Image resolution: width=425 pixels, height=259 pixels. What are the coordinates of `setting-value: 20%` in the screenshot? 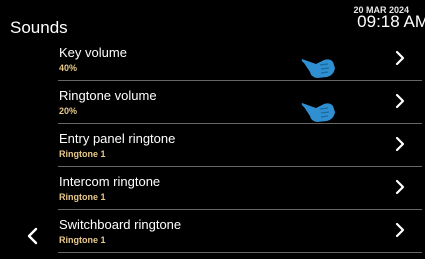 It's located at (68, 111).